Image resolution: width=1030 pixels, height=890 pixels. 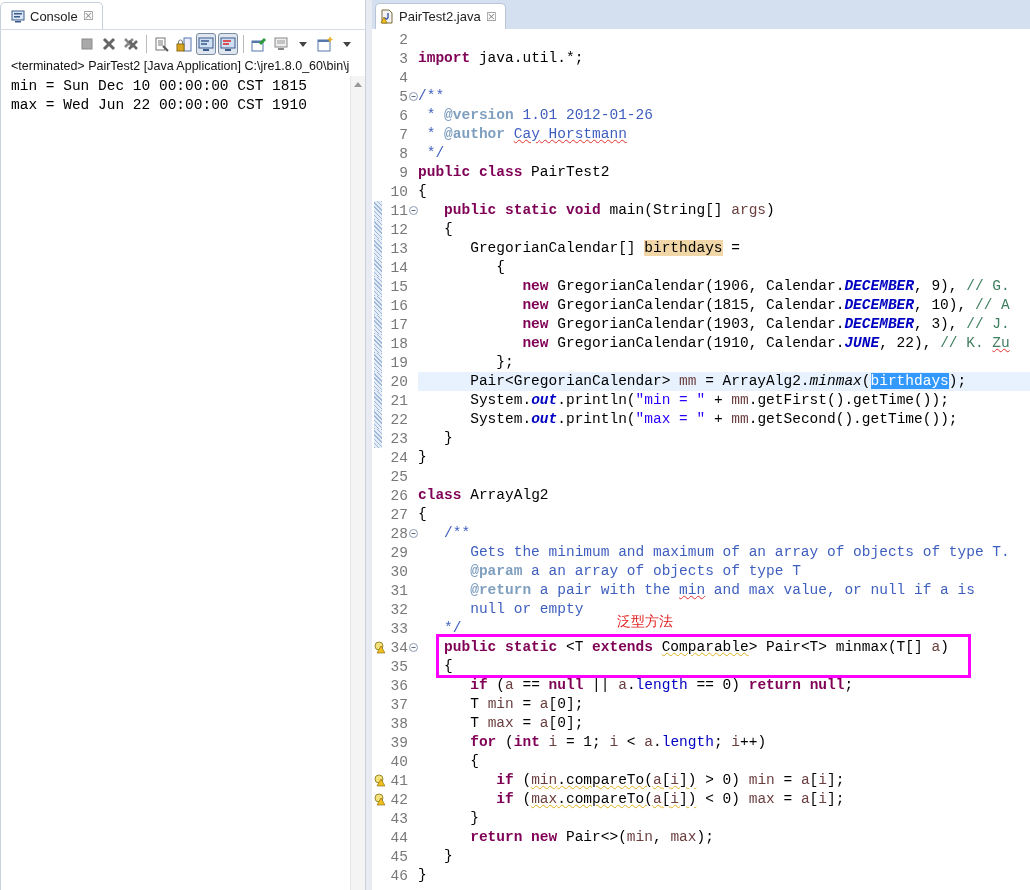 I want to click on line-number: 2, so click(x=403, y=39).